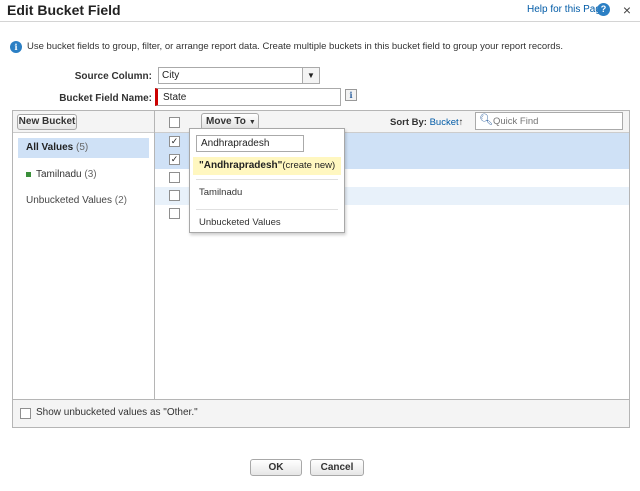 This screenshot has height=491, width=640. Describe the element at coordinates (444, 122) in the screenshot. I see `sort-by-bucket-link: Bucket` at that location.